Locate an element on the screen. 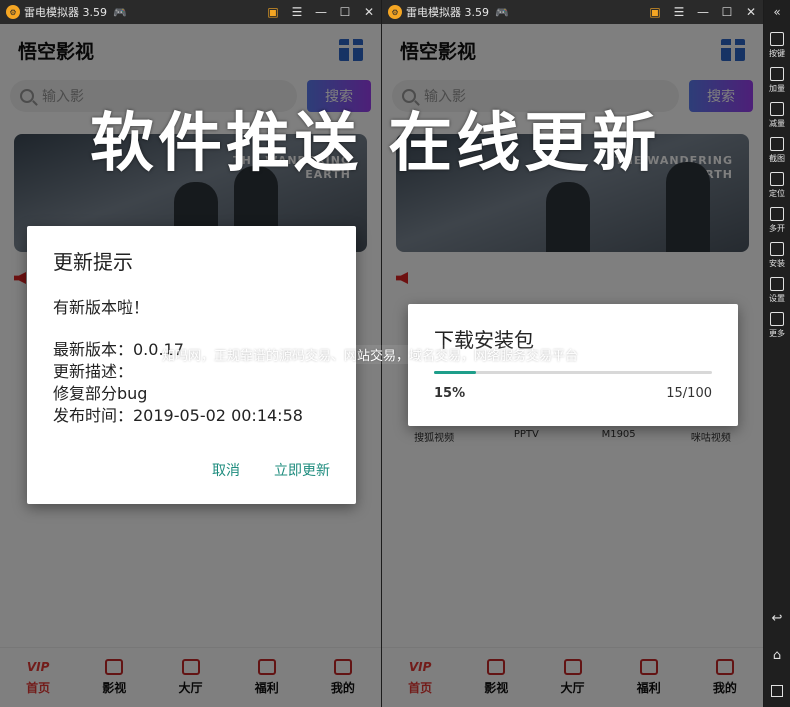 Image resolution: width=790 pixels, height=707 pixels. update-now-button: 立即更新 is located at coordinates (302, 470).